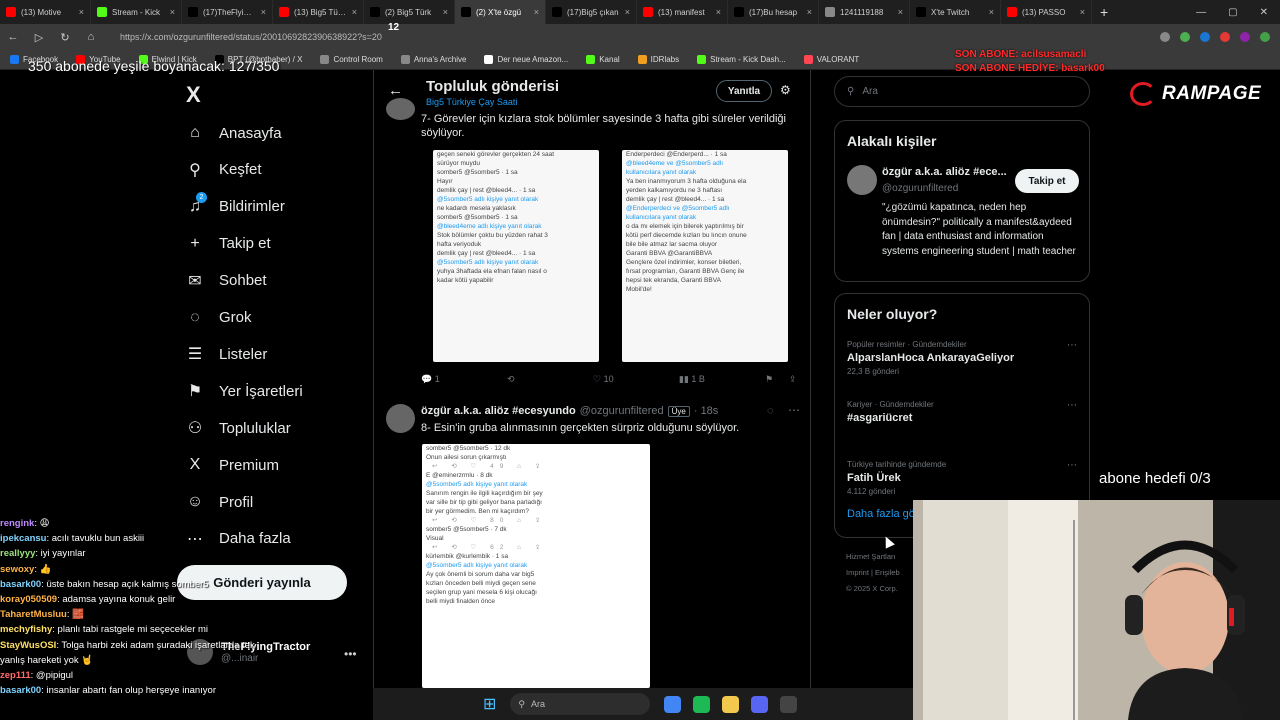 Image resolution: width=1280 pixels, height=720 pixels. Describe the element at coordinates (773, 12) in the screenshot. I see `browser-tab: (17)Bu hesap ×` at that location.